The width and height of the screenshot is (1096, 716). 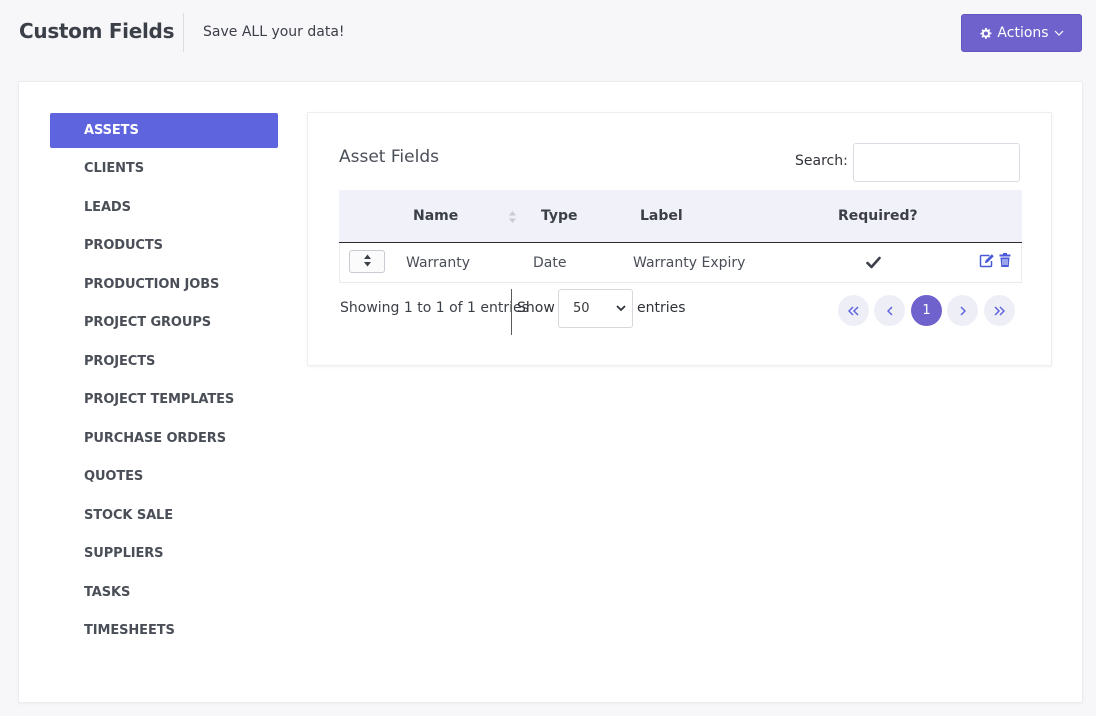 I want to click on entries-label: entries, so click(x=661, y=308).